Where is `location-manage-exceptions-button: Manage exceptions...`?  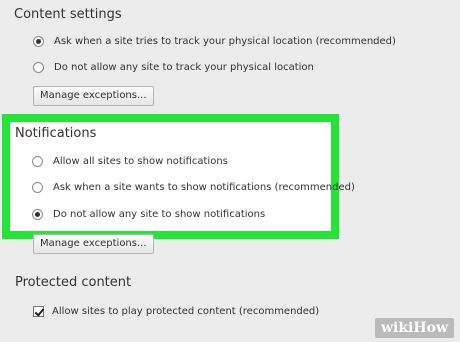 location-manage-exceptions-button: Manage exceptions... is located at coordinates (93, 96).